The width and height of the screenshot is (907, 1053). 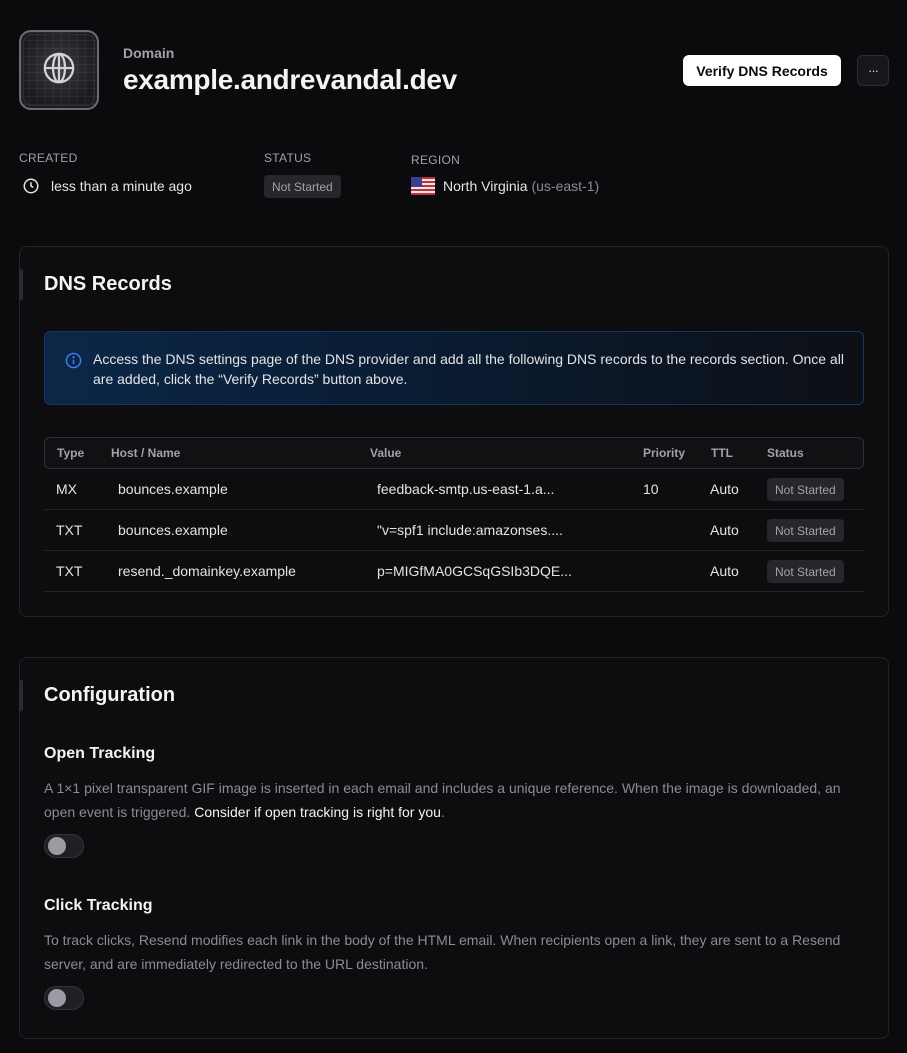 I want to click on domain-avatar, so click(x=59, y=70).